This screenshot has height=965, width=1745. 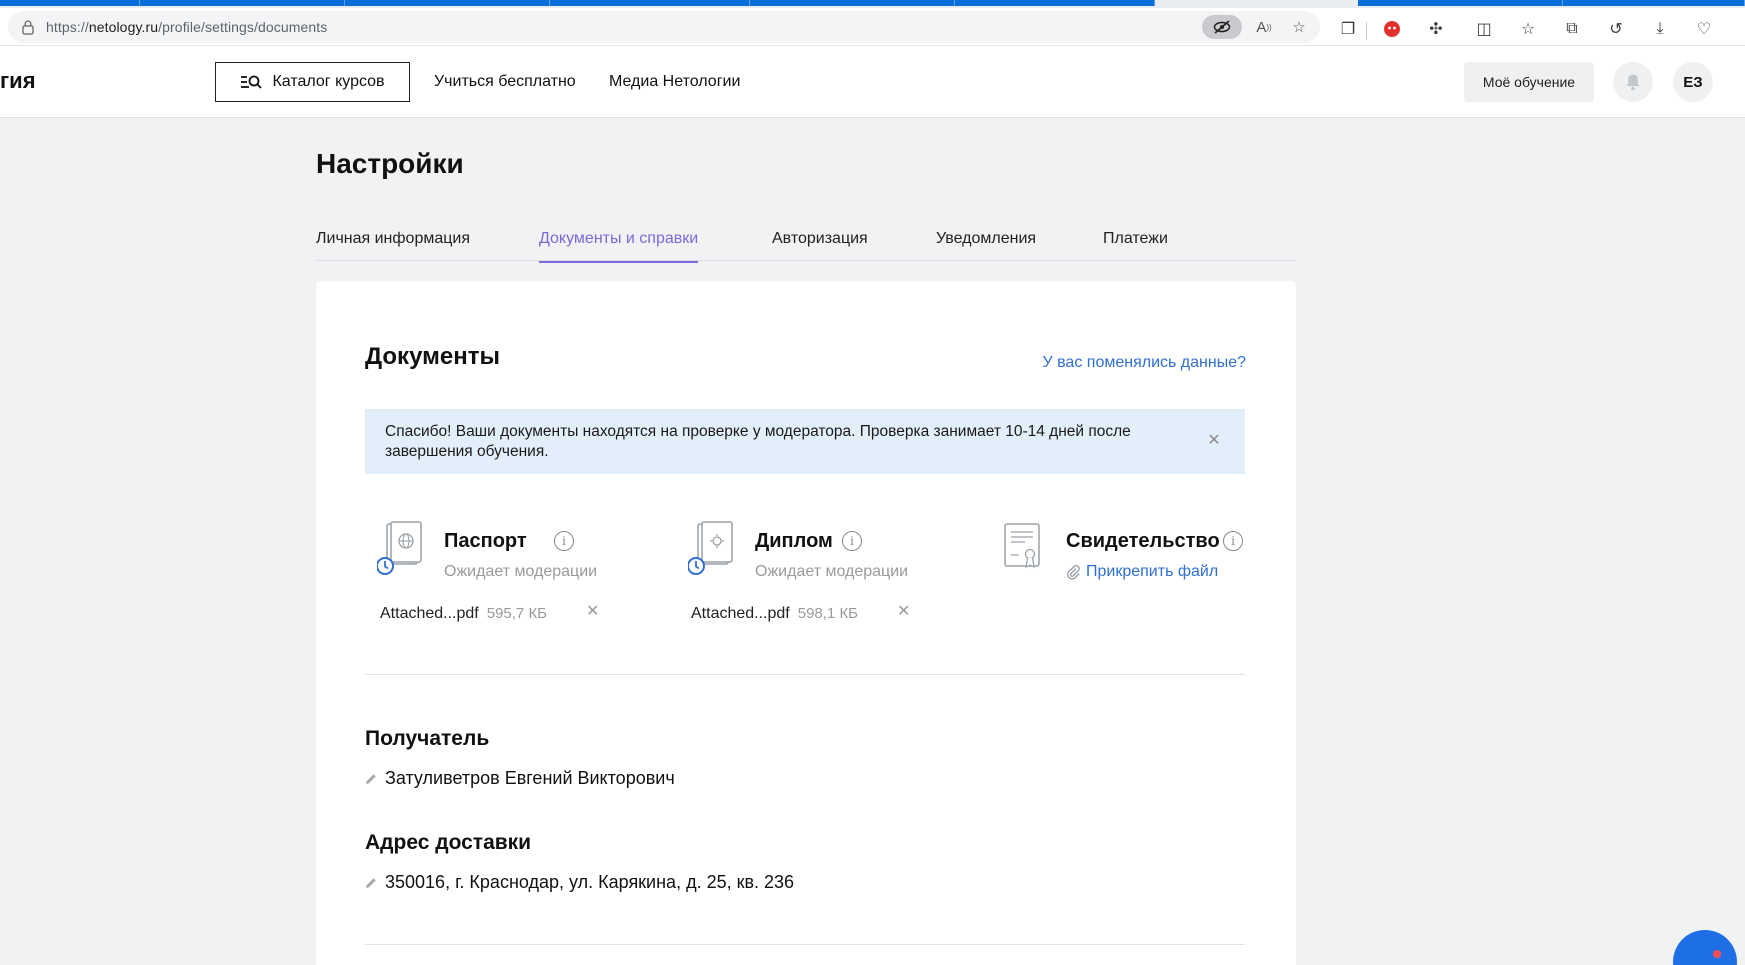 I want to click on recipient-value: Затуливетров Евгений Викторович, so click(x=520, y=778).